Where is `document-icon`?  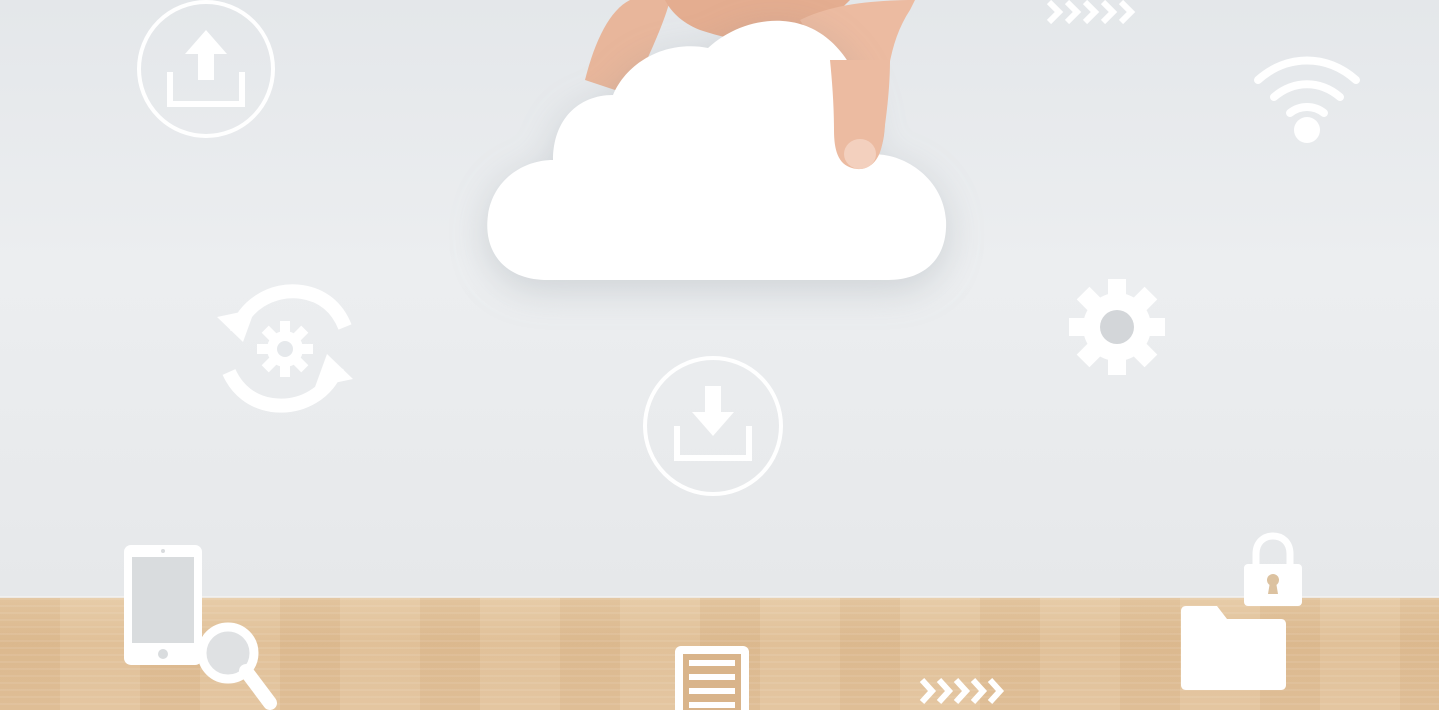
document-icon is located at coordinates (713, 677).